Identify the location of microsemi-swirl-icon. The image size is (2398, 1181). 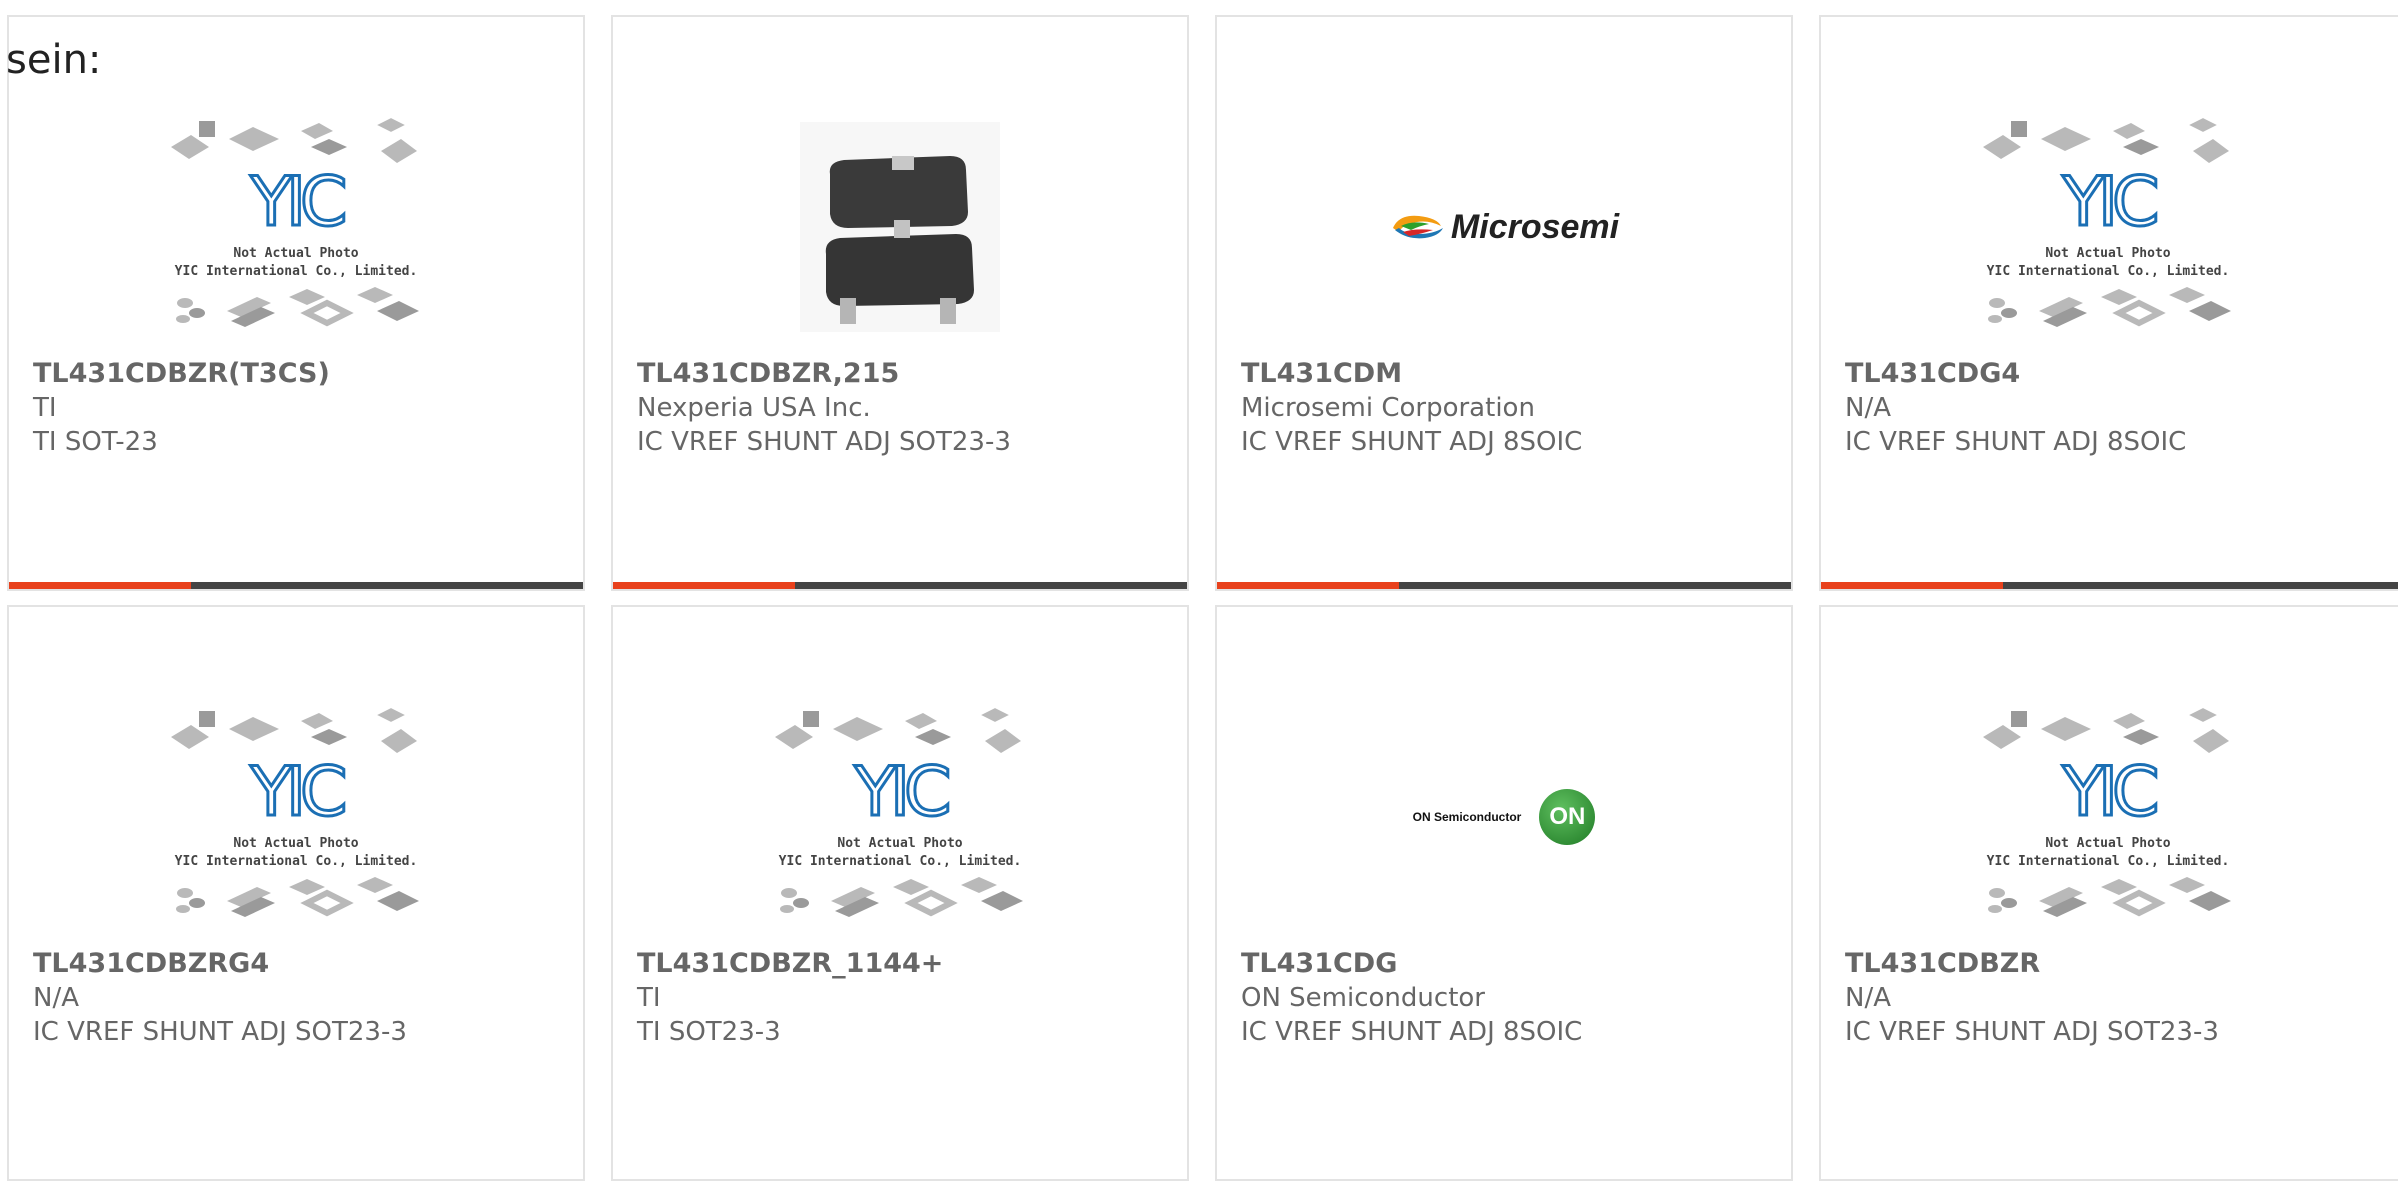
(1417, 227).